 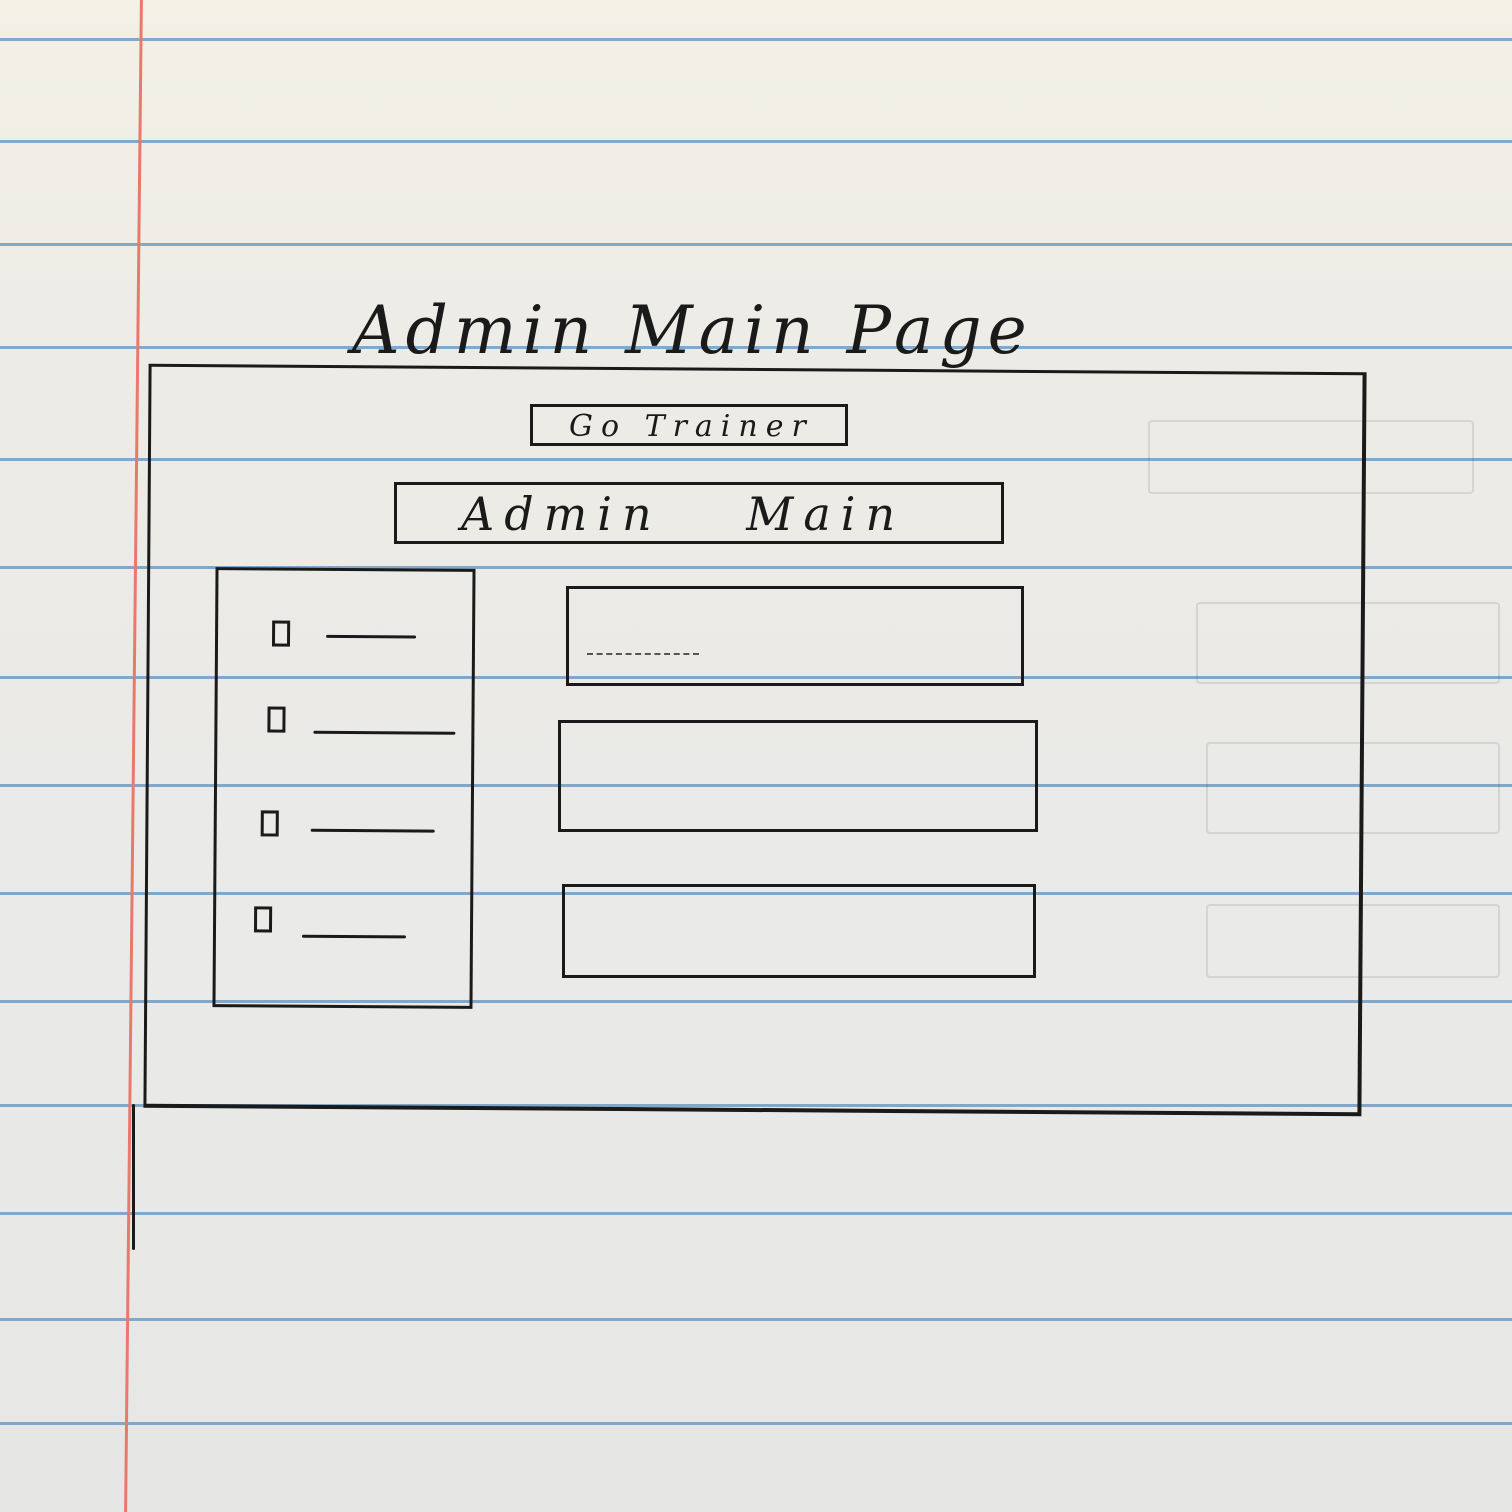 I want to click on admin-main-banner: Admin Main, so click(x=699, y=513).